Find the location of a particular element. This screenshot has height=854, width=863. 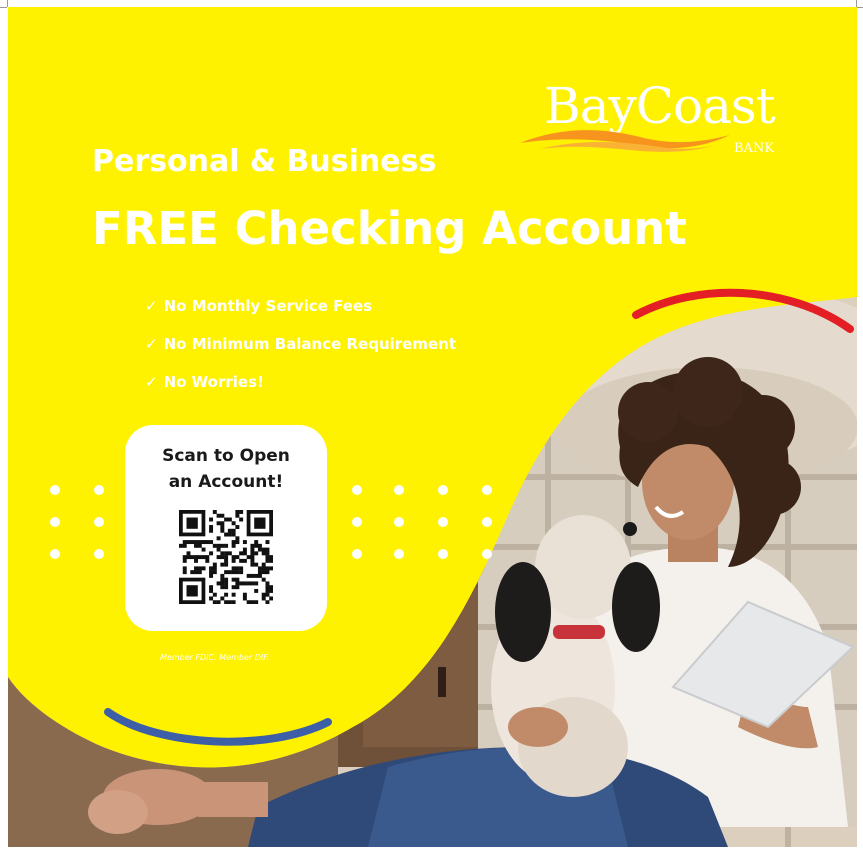

decorative-dots-right is located at coordinates (427, 525).